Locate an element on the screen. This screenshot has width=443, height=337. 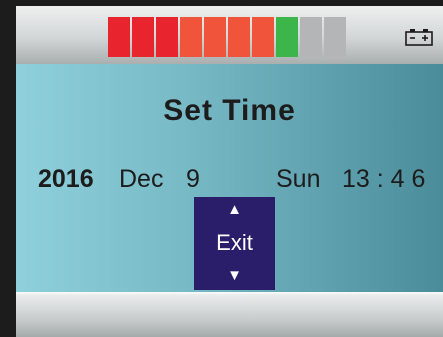
month-field: Dec is located at coordinates (141, 179).